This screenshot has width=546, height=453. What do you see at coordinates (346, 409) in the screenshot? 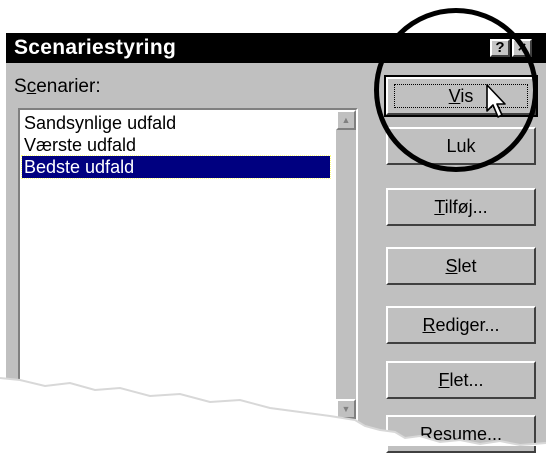
I see `triangle-down-icon: ▼` at bounding box center [346, 409].